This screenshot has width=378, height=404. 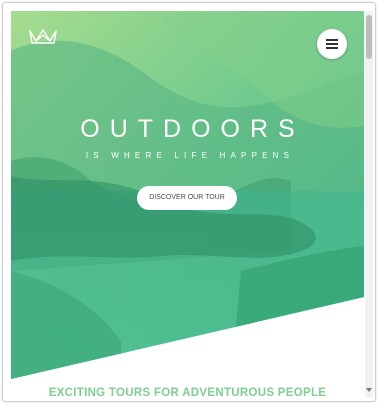 I want to click on vertical-scrollbar, so click(x=369, y=204).